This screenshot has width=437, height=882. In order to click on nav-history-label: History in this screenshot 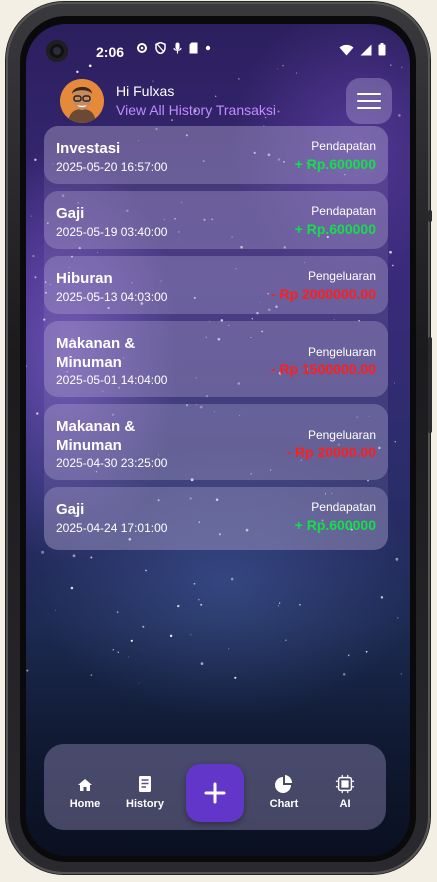, I will do `click(145, 804)`.